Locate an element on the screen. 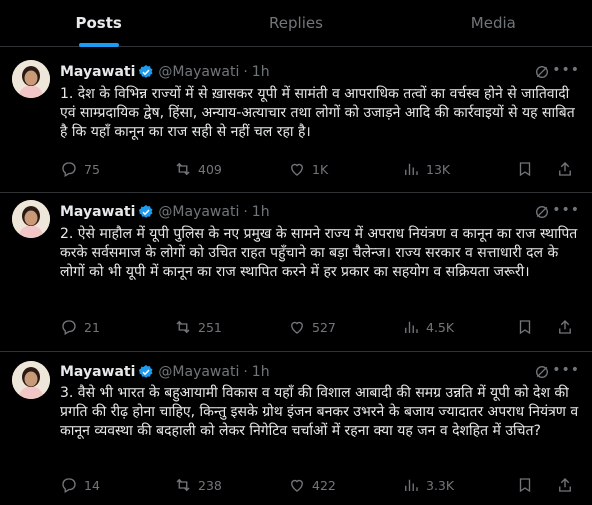  tab-media: Media is located at coordinates (493, 23).